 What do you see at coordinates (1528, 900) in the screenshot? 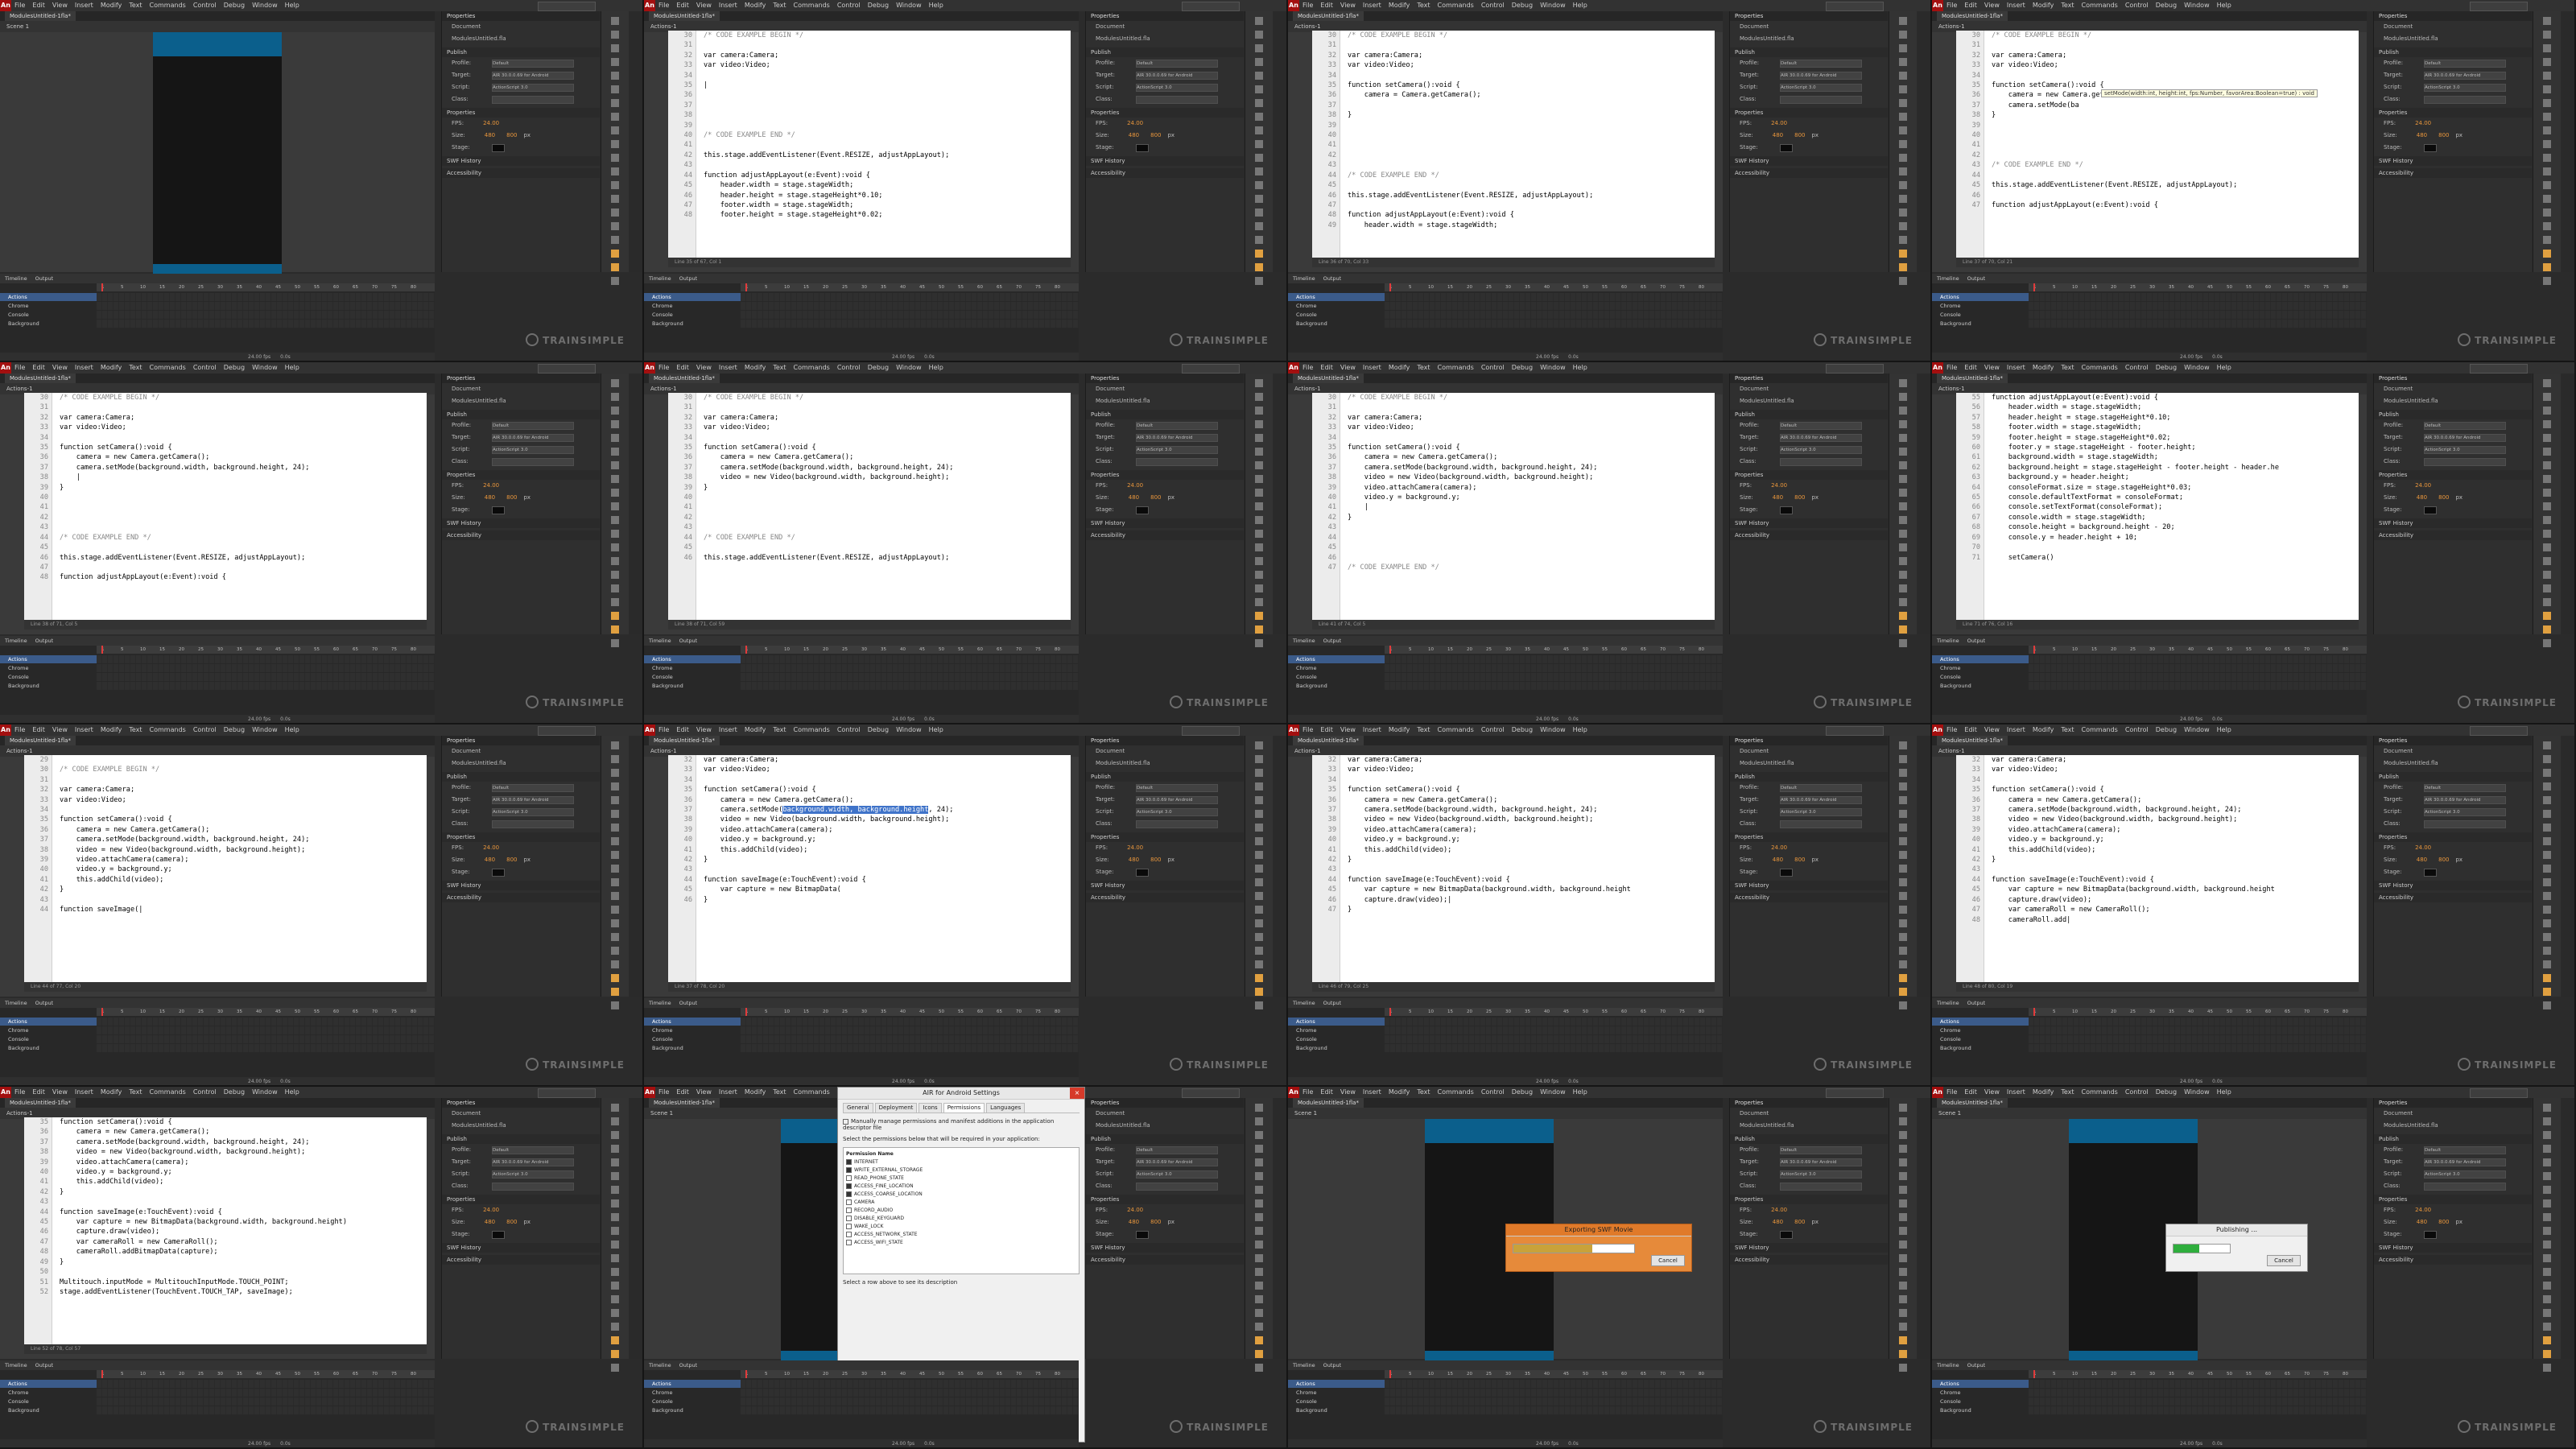
I see `code-line: capture.draw(video);|` at bounding box center [1528, 900].